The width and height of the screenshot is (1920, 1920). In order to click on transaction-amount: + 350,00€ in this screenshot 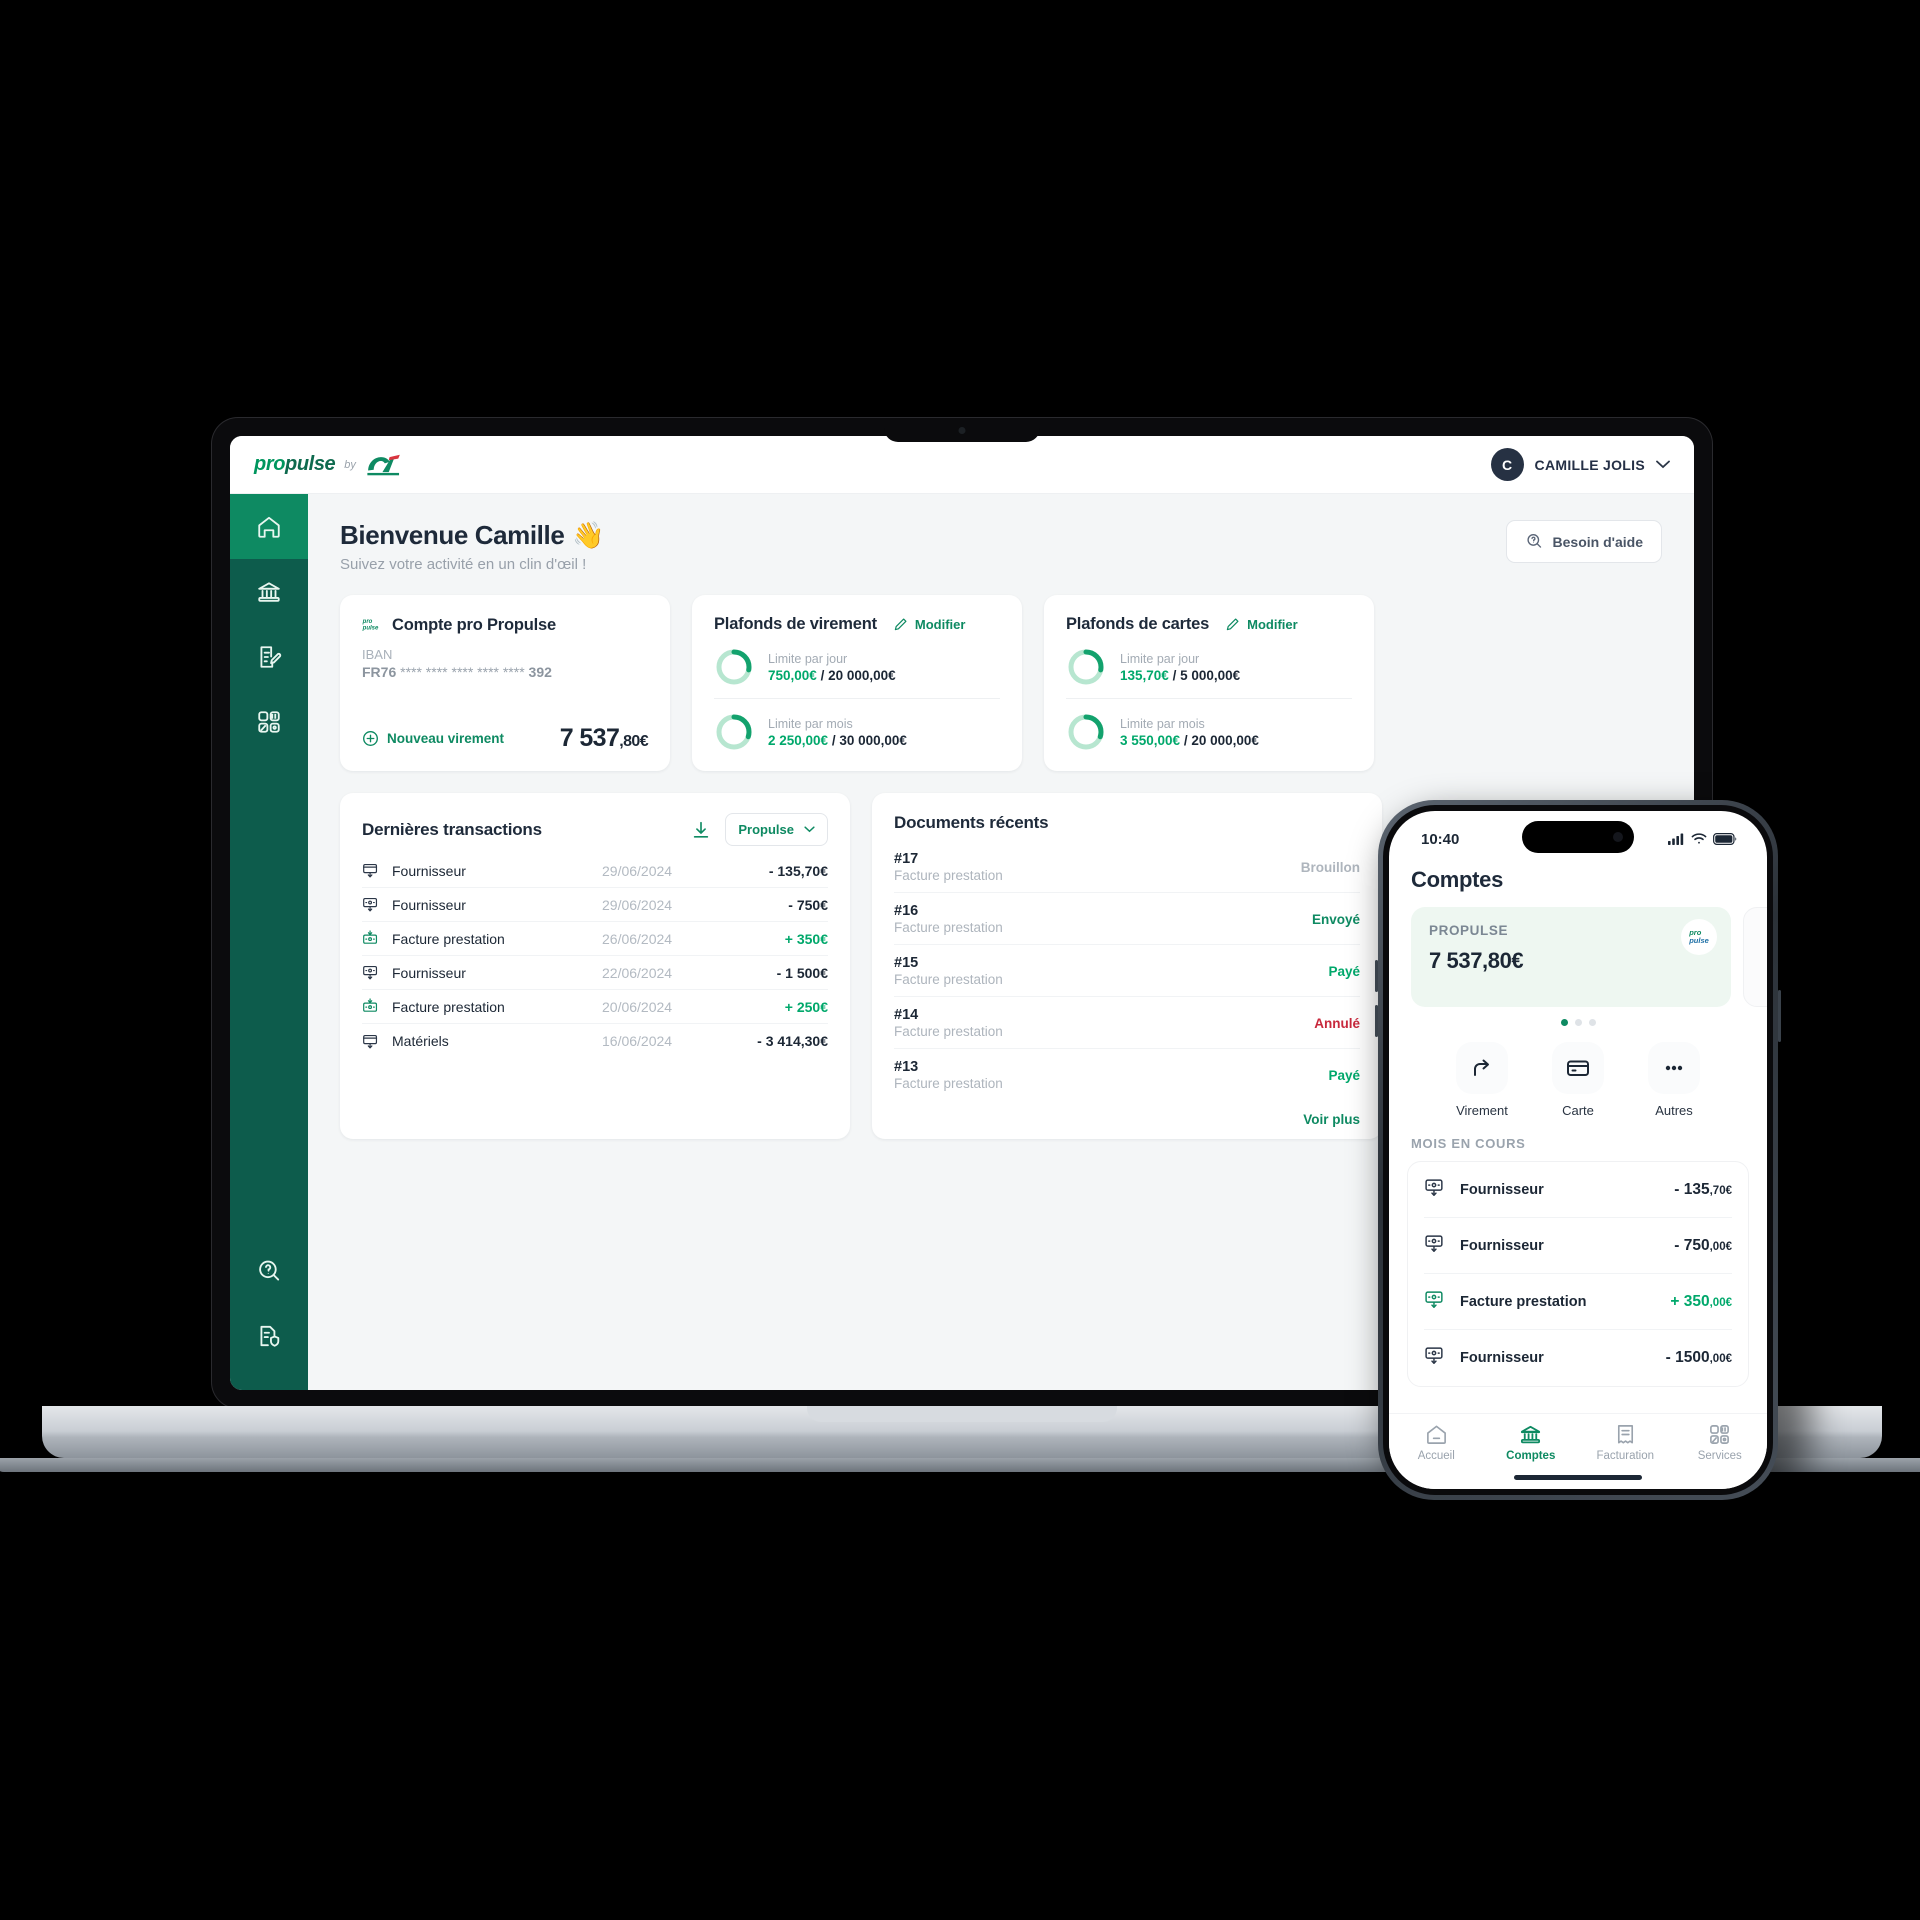, I will do `click(1701, 1302)`.